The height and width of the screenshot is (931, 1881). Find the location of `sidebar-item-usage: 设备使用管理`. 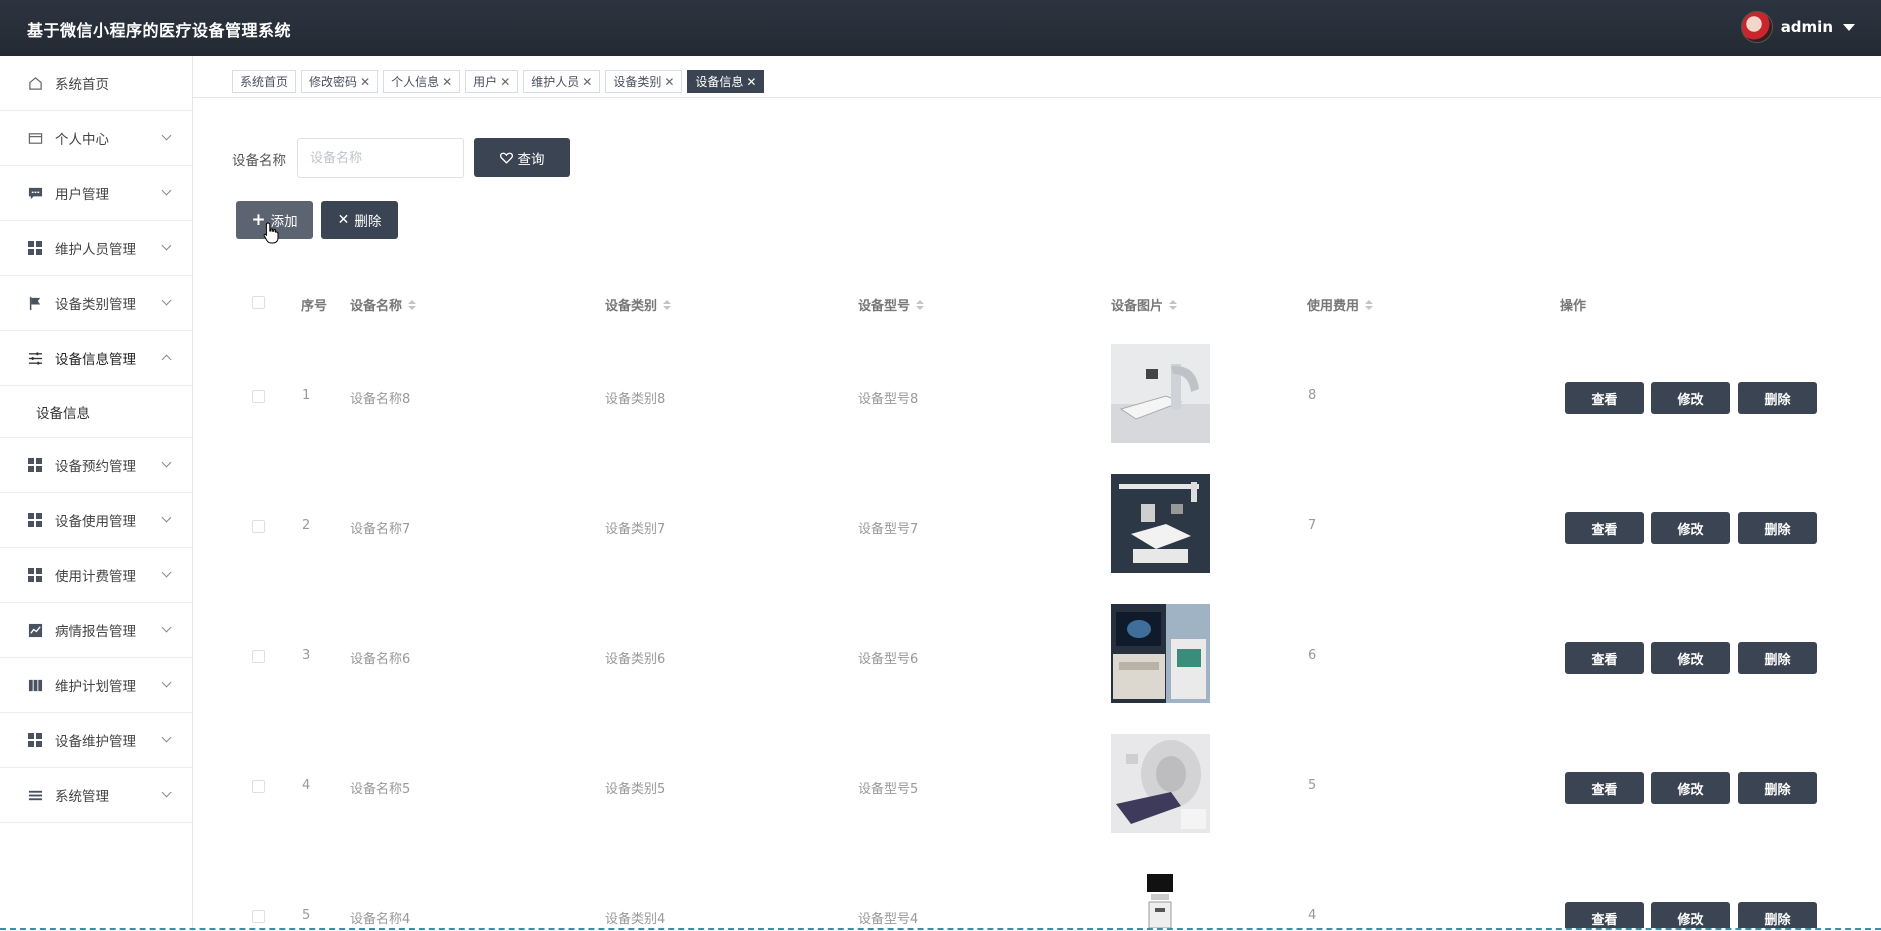

sidebar-item-usage: 设备使用管理 is located at coordinates (96, 520).